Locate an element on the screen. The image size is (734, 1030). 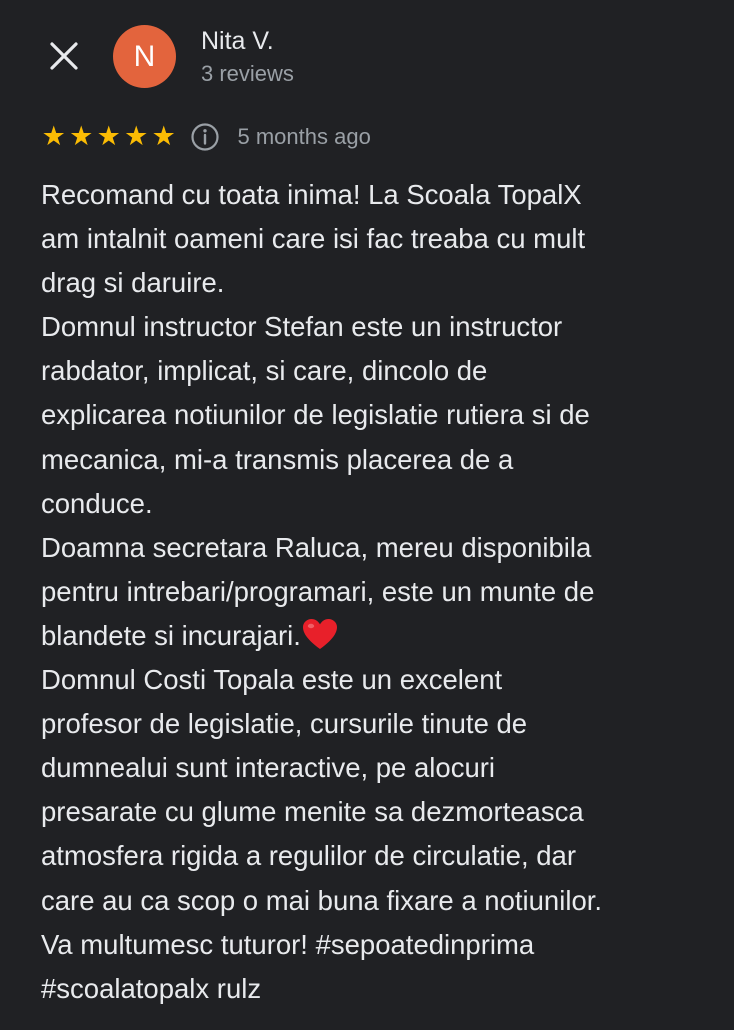
review-line: rabdator, implicat, si care, dincolo de is located at coordinates (264, 371).